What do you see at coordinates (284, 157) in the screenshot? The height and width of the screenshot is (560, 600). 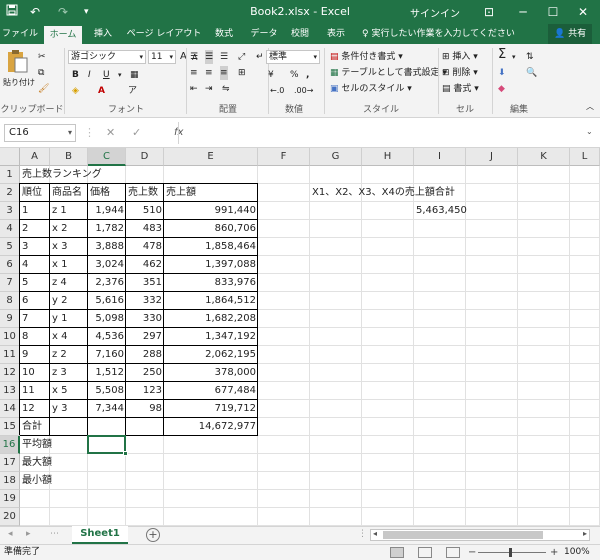 I see `column-header-f: F` at bounding box center [284, 157].